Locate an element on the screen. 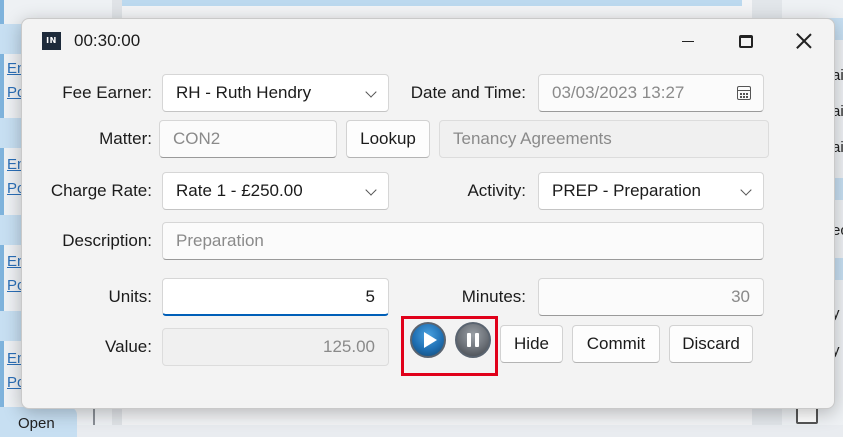 Image resolution: width=843 pixels, height=437 pixels. hide-button: Hide is located at coordinates (531, 344).